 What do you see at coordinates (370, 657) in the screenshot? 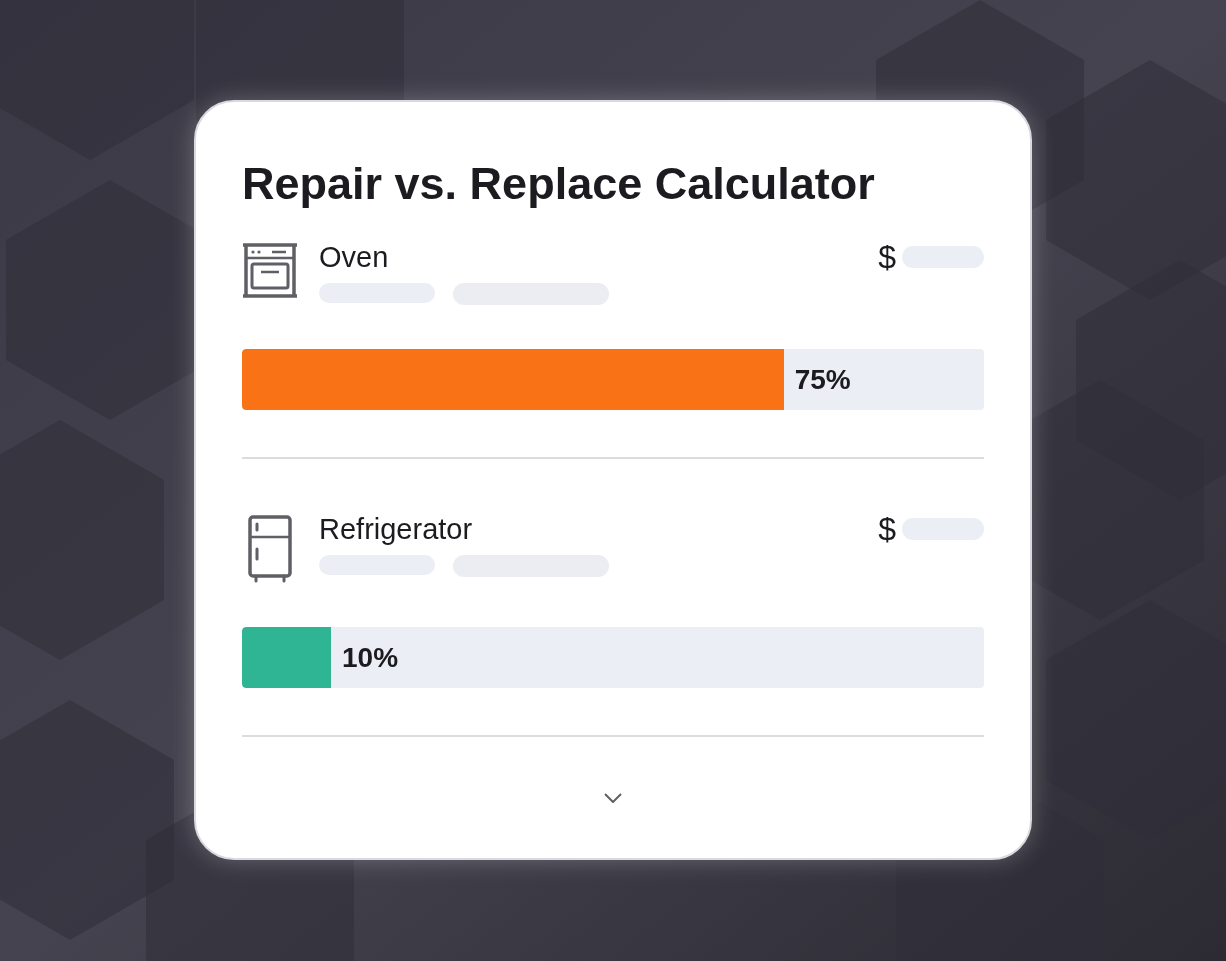
I see `percentage-label: 10%` at bounding box center [370, 657].